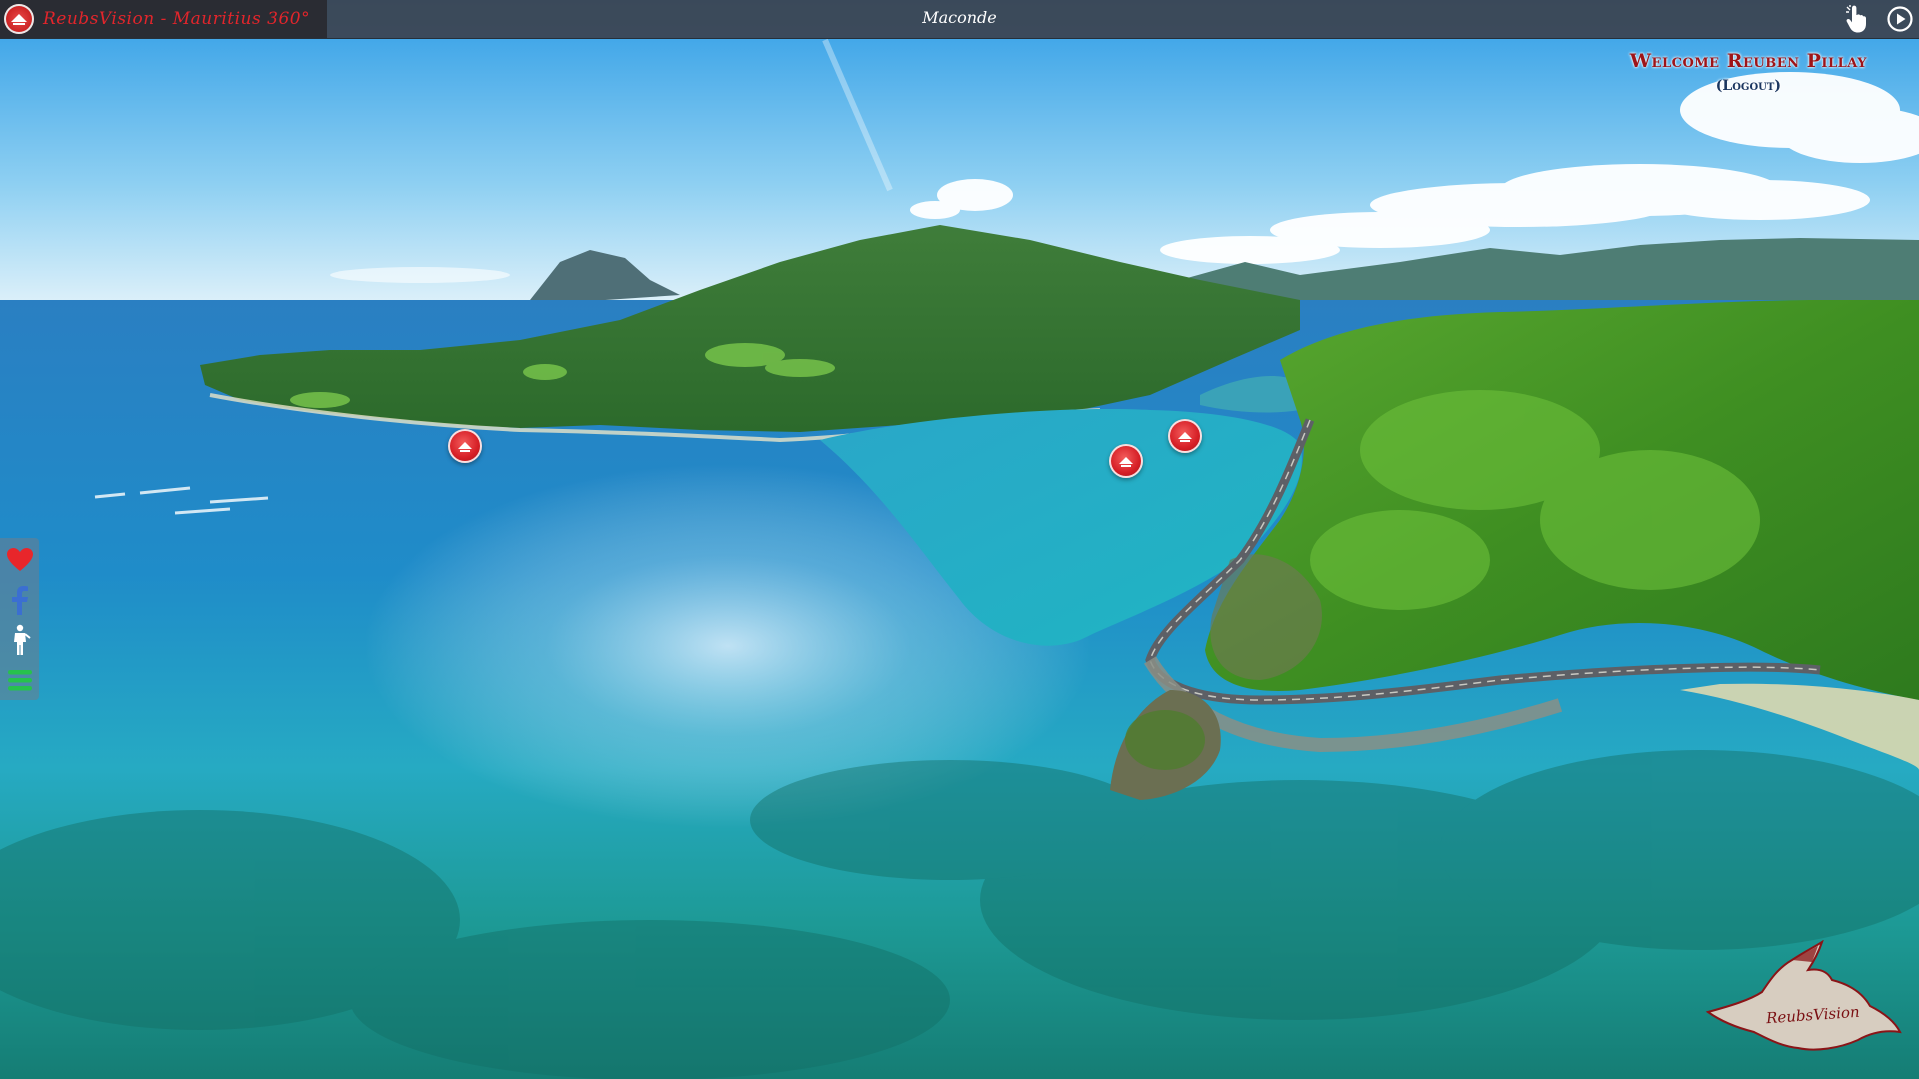 The height and width of the screenshot is (1079, 1919). Describe the element at coordinates (1803, 995) in the screenshot. I see `dove-logo-icon` at that location.